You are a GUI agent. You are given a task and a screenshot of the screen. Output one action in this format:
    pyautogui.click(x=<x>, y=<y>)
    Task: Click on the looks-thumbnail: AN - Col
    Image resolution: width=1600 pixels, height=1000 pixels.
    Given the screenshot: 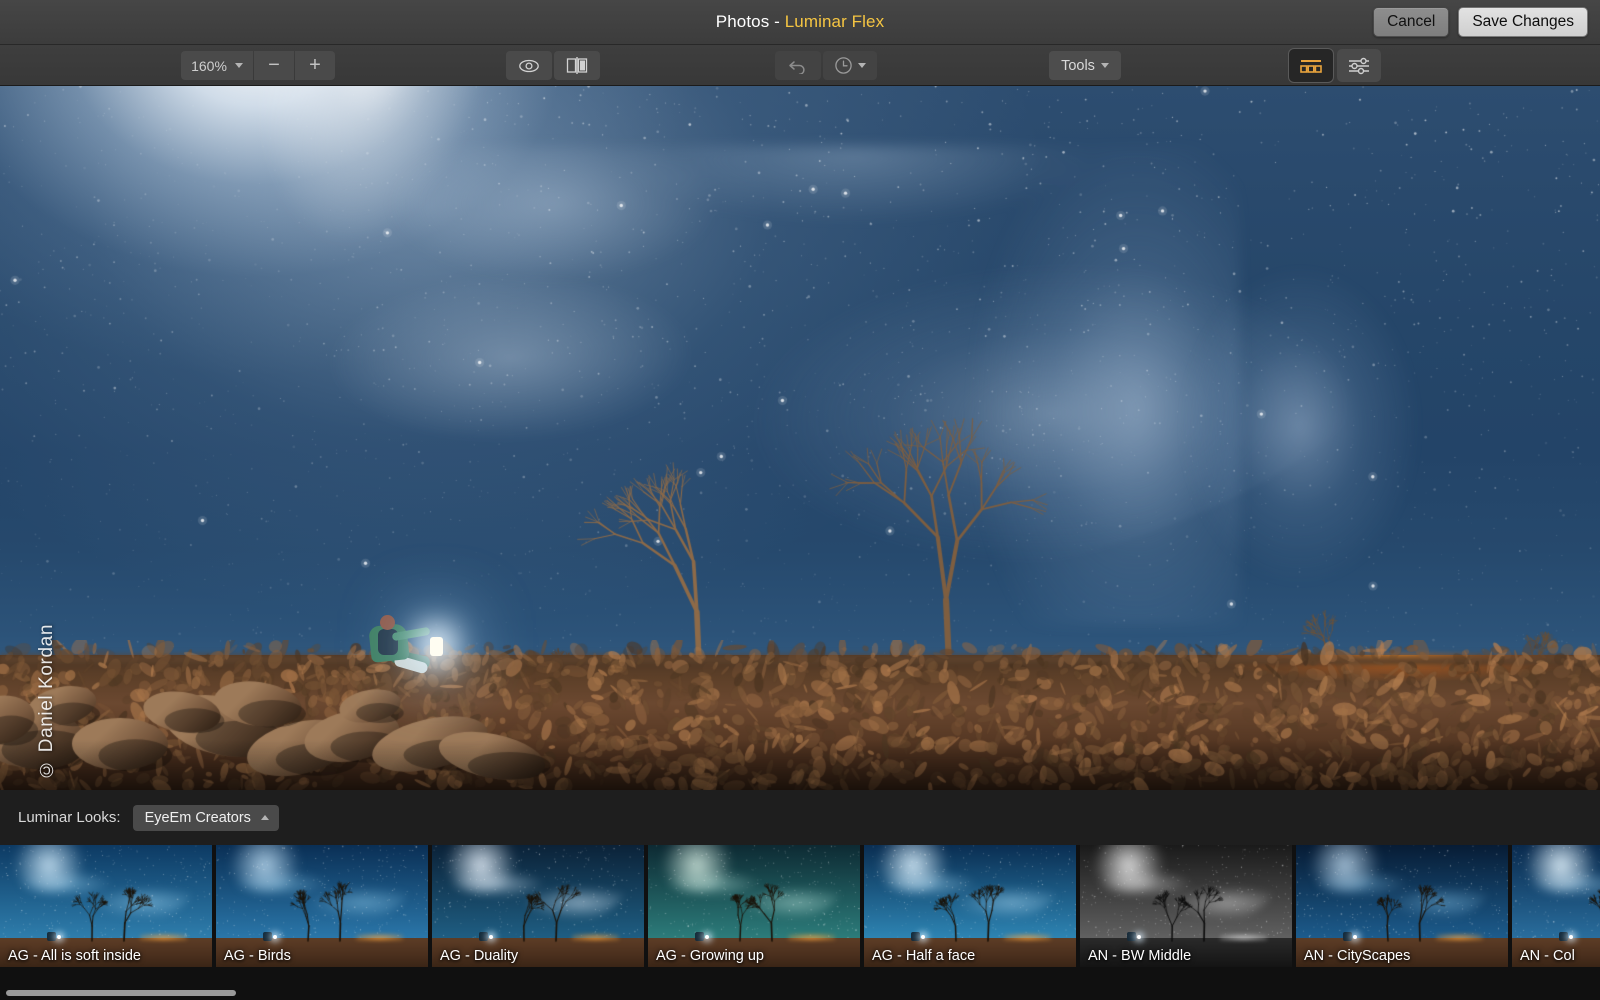 What is the action you would take?
    pyautogui.click(x=1556, y=906)
    